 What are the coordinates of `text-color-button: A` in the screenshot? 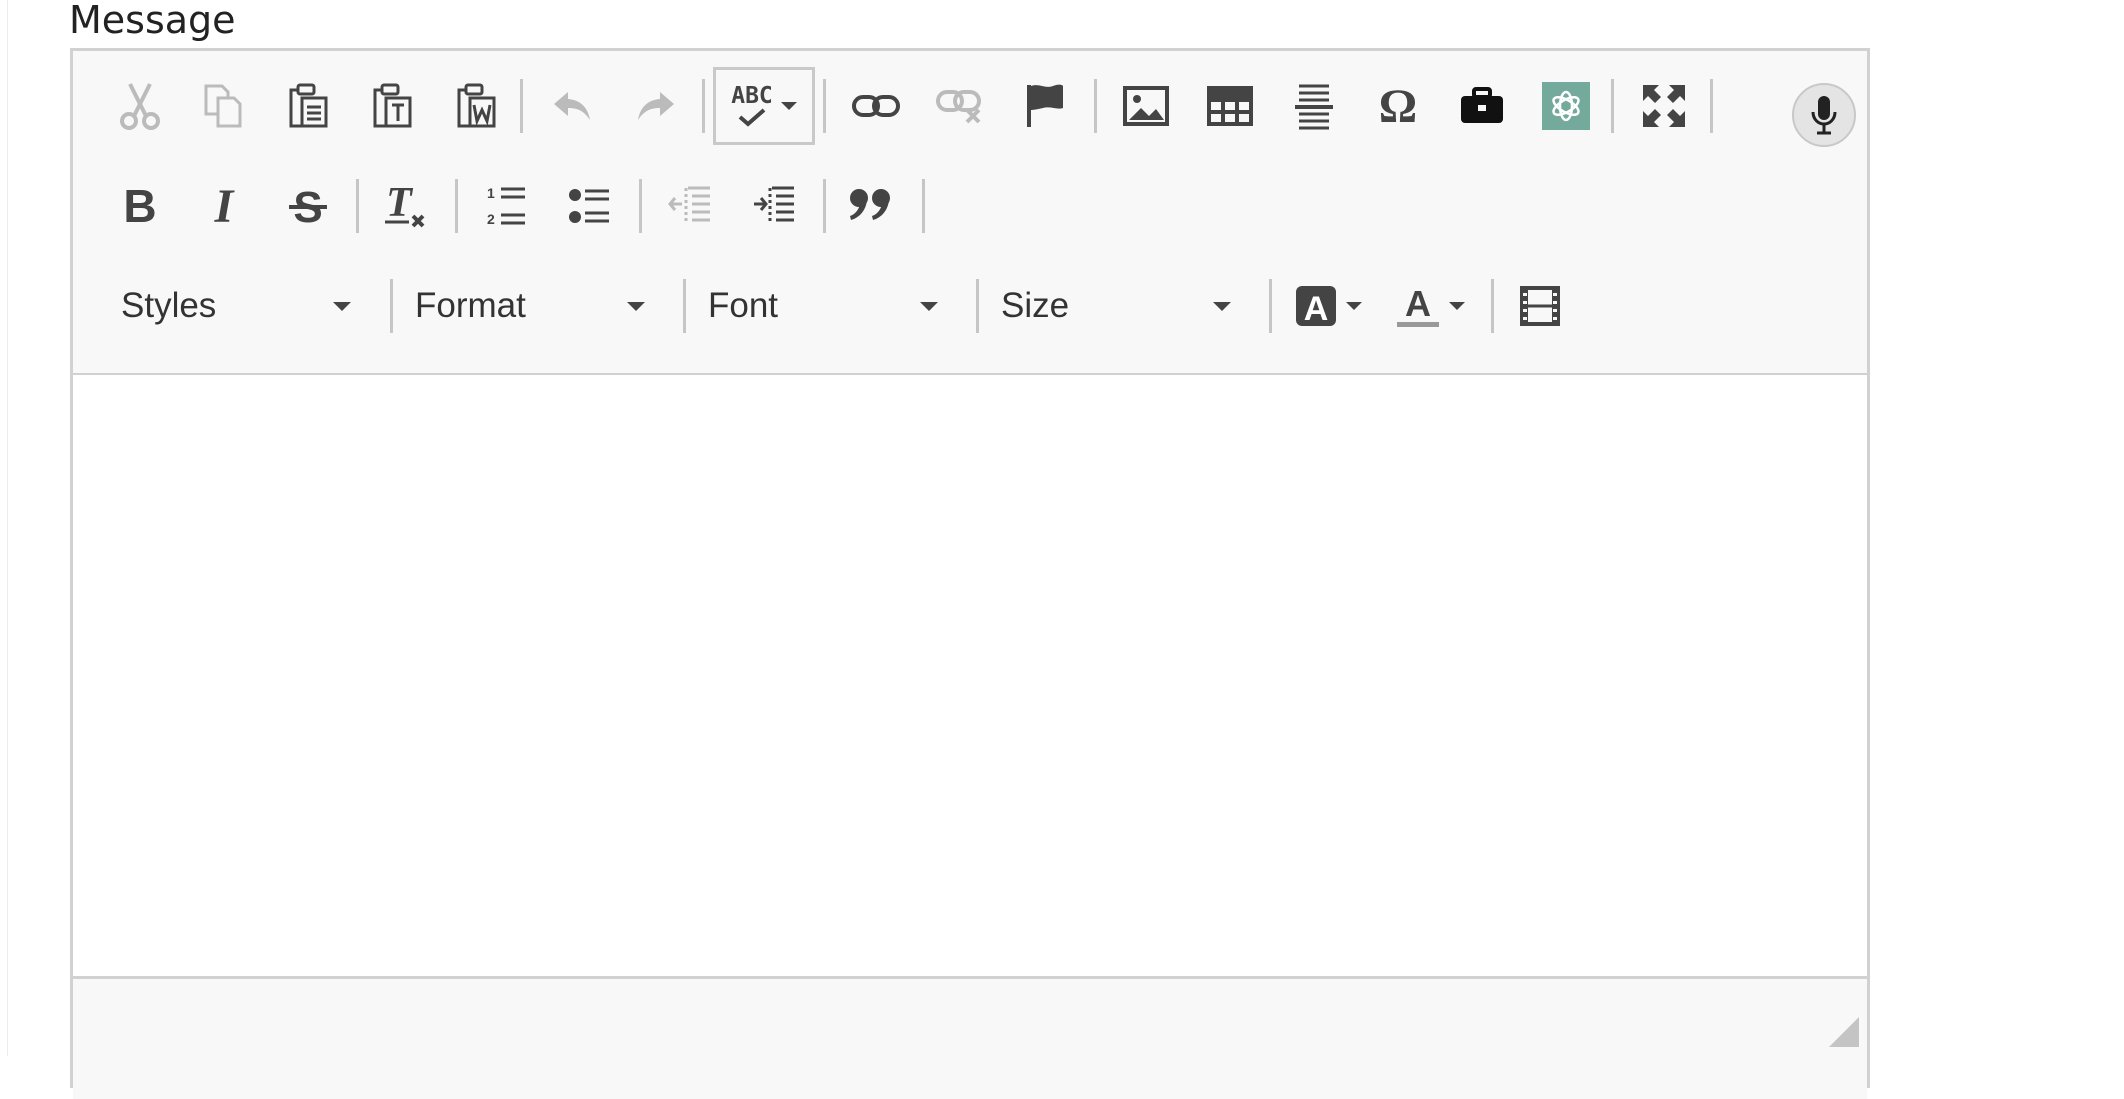 It's located at (1430, 306).